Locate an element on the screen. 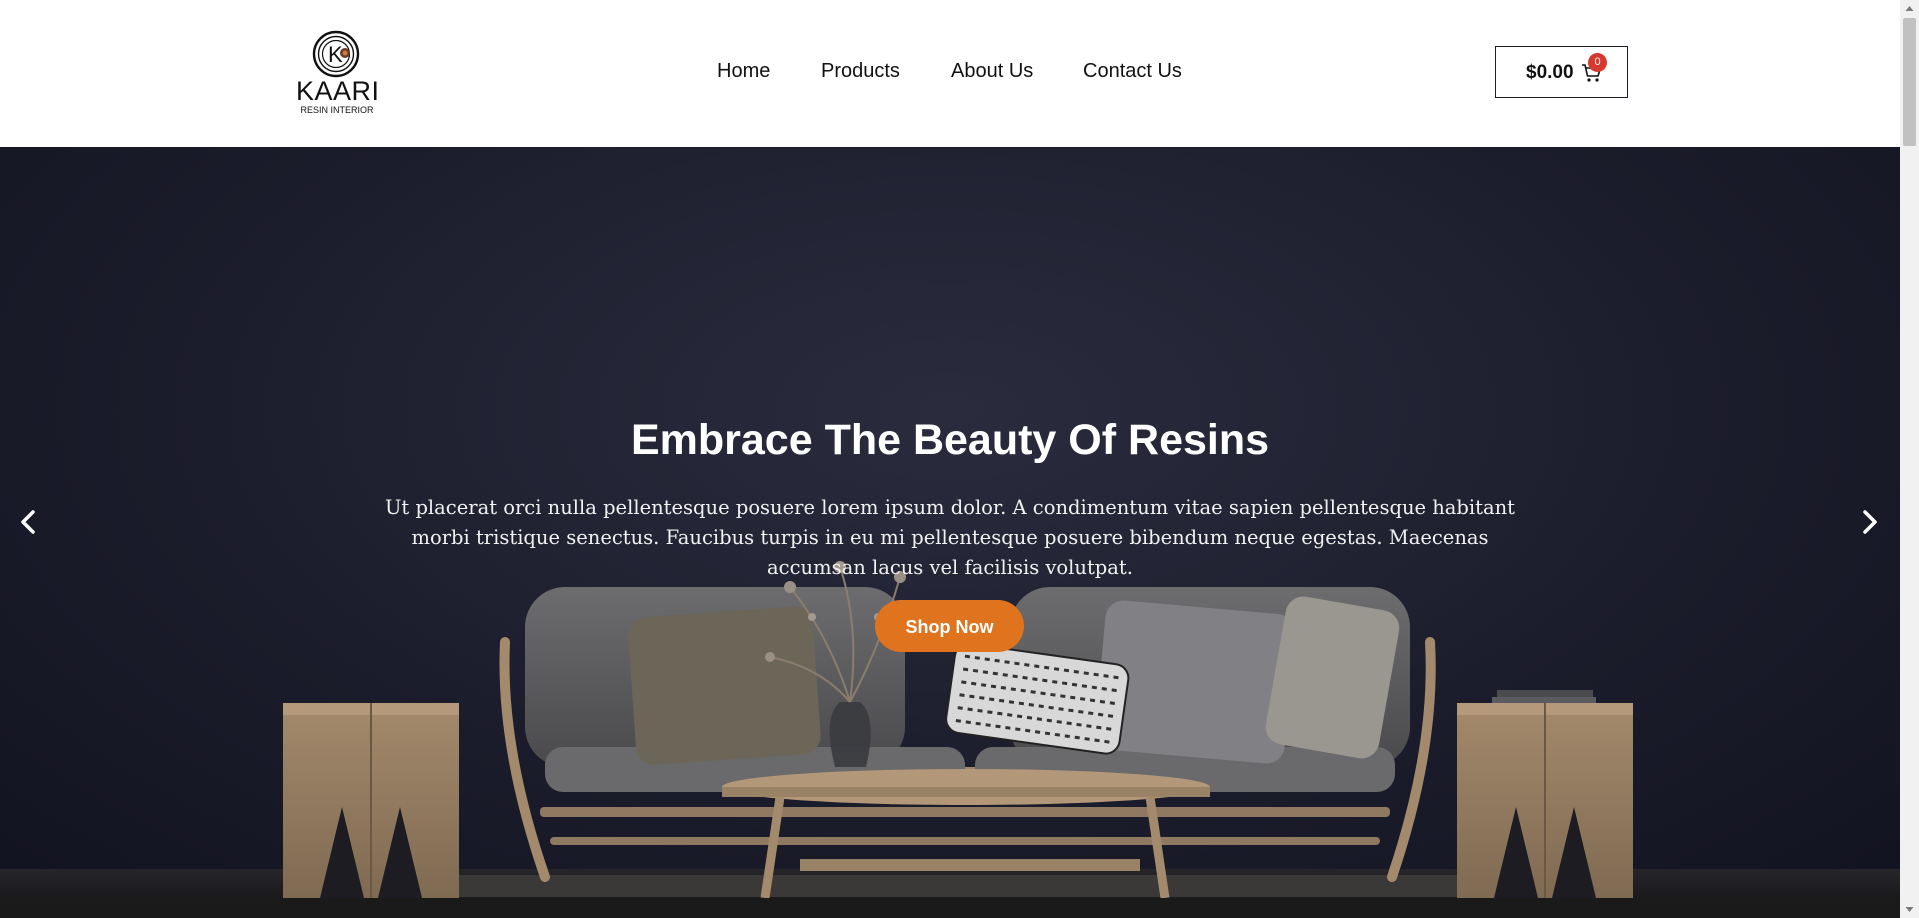  cart-button: $0.00 0 is located at coordinates (1561, 72).